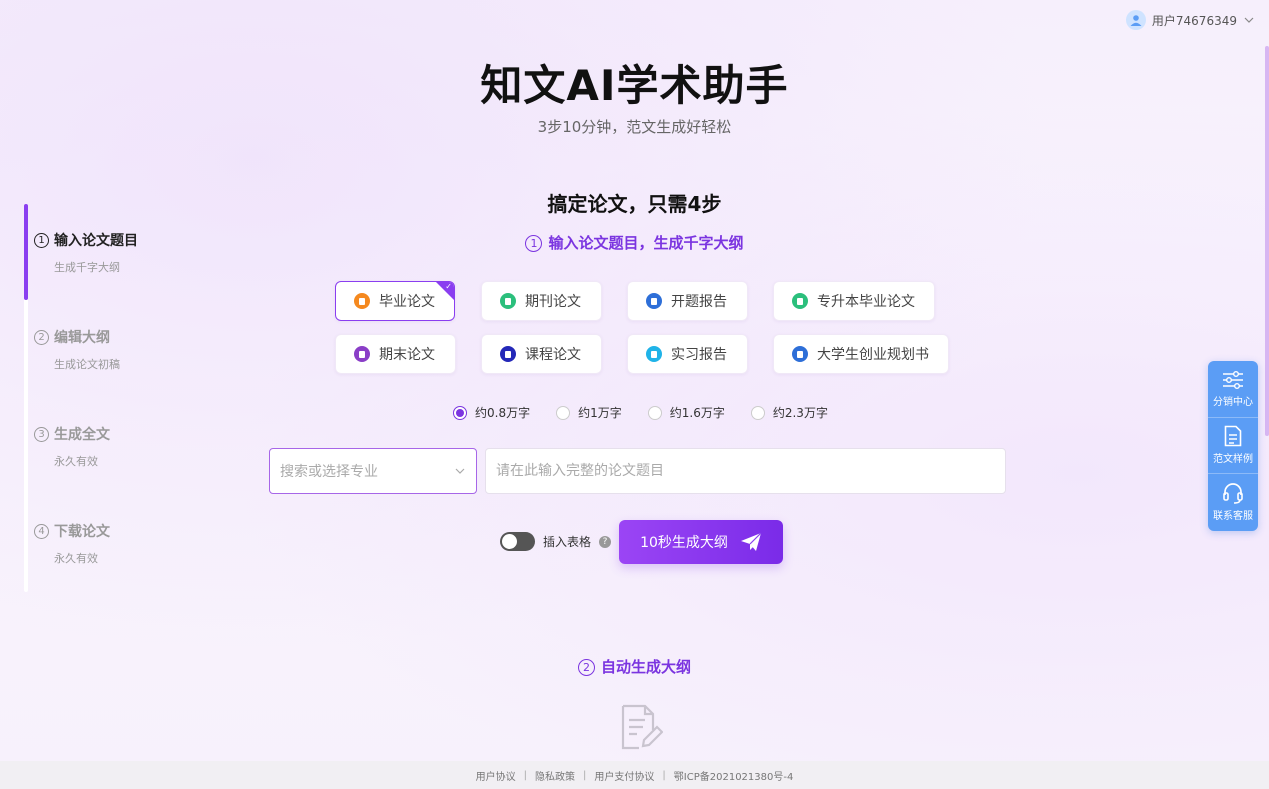 The height and width of the screenshot is (789, 1269). What do you see at coordinates (41, 337) in the screenshot?
I see `step-number: 2` at bounding box center [41, 337].